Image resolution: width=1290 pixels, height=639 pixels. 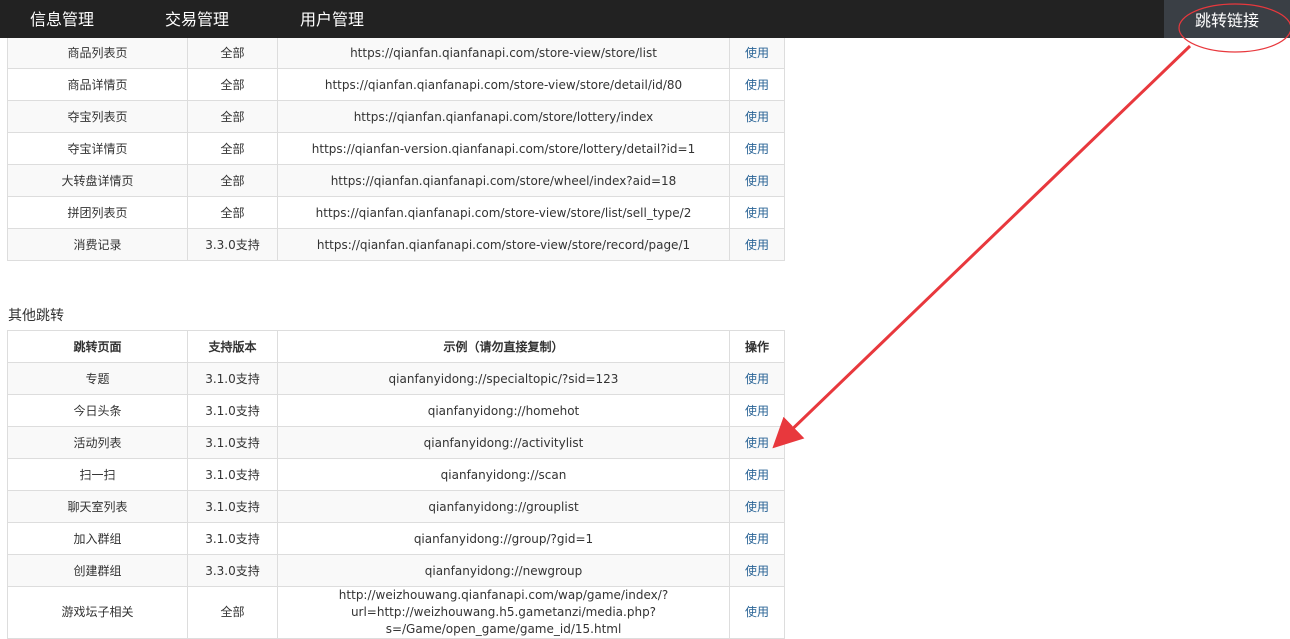 What do you see at coordinates (97, 212) in the screenshot?
I see `cell-page-name: 拼团列表页` at bounding box center [97, 212].